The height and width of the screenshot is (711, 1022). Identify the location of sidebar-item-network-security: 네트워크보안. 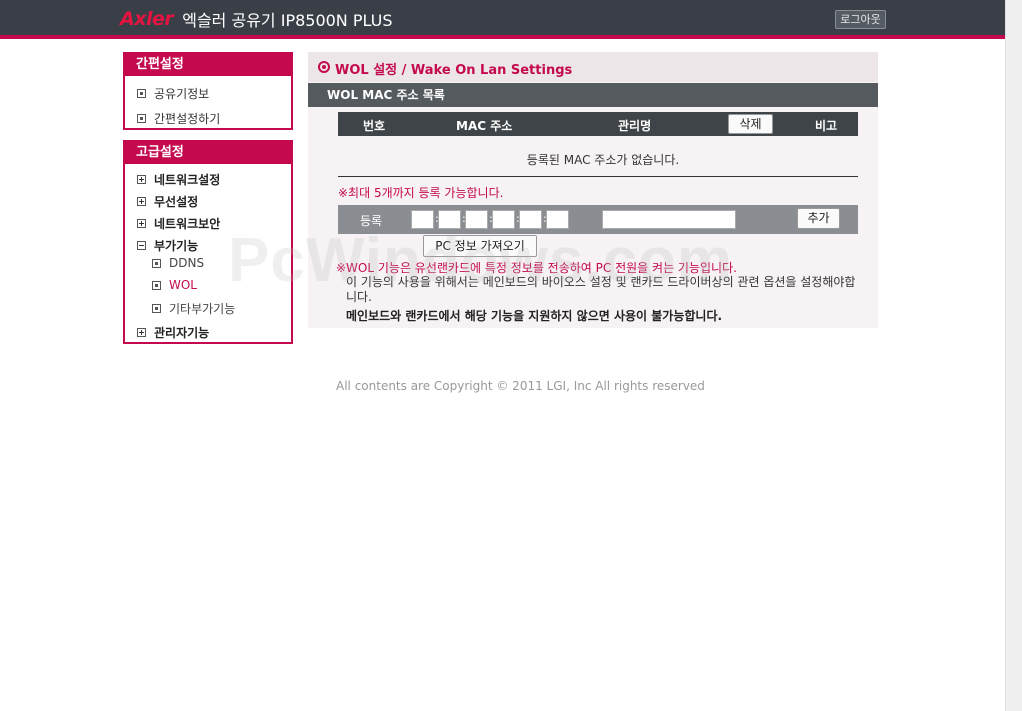
(178, 223).